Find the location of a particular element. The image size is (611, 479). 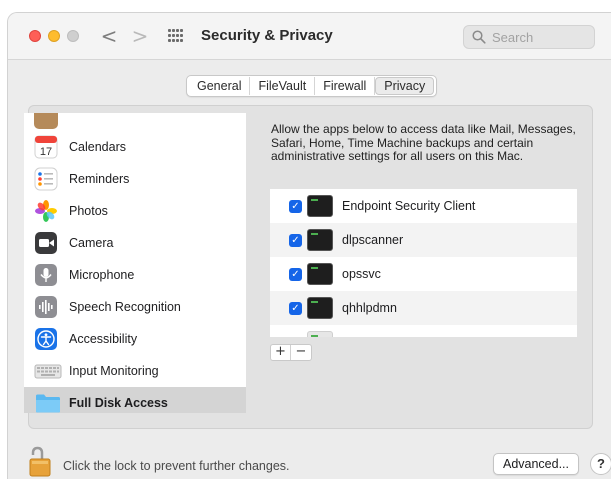

app-name: dlpscanner is located at coordinates (373, 240).